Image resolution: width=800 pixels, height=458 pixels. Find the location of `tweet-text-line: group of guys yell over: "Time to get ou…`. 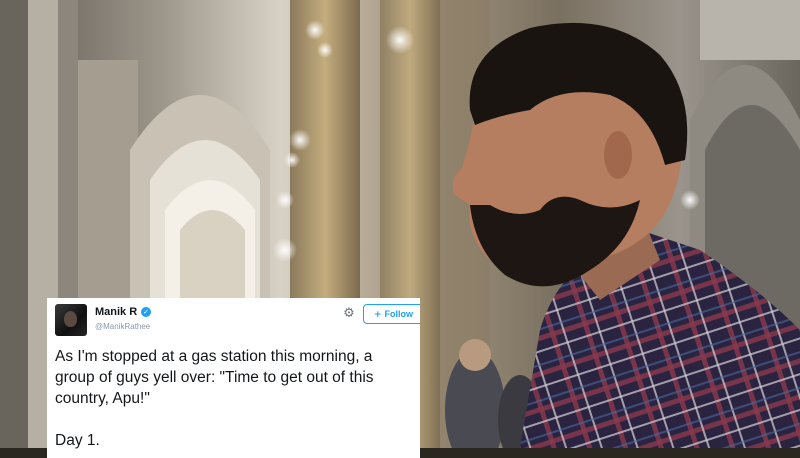

tweet-text-line: group of guys yell over: "Time to get ou… is located at coordinates (214, 377).